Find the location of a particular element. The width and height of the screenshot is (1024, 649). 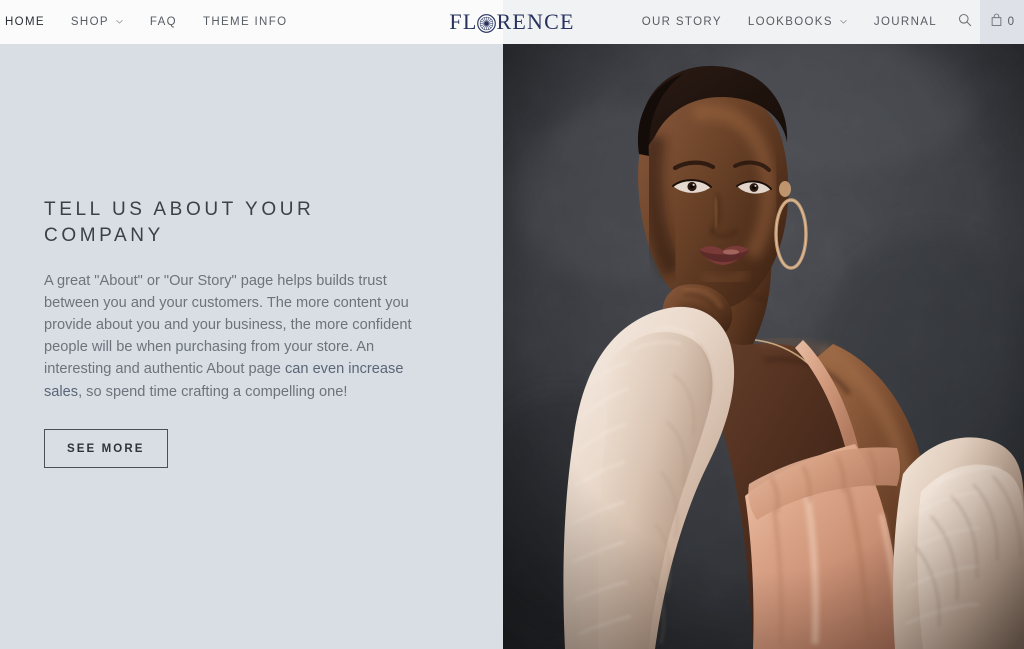

nav-item-shop: SHOP is located at coordinates (97, 22).